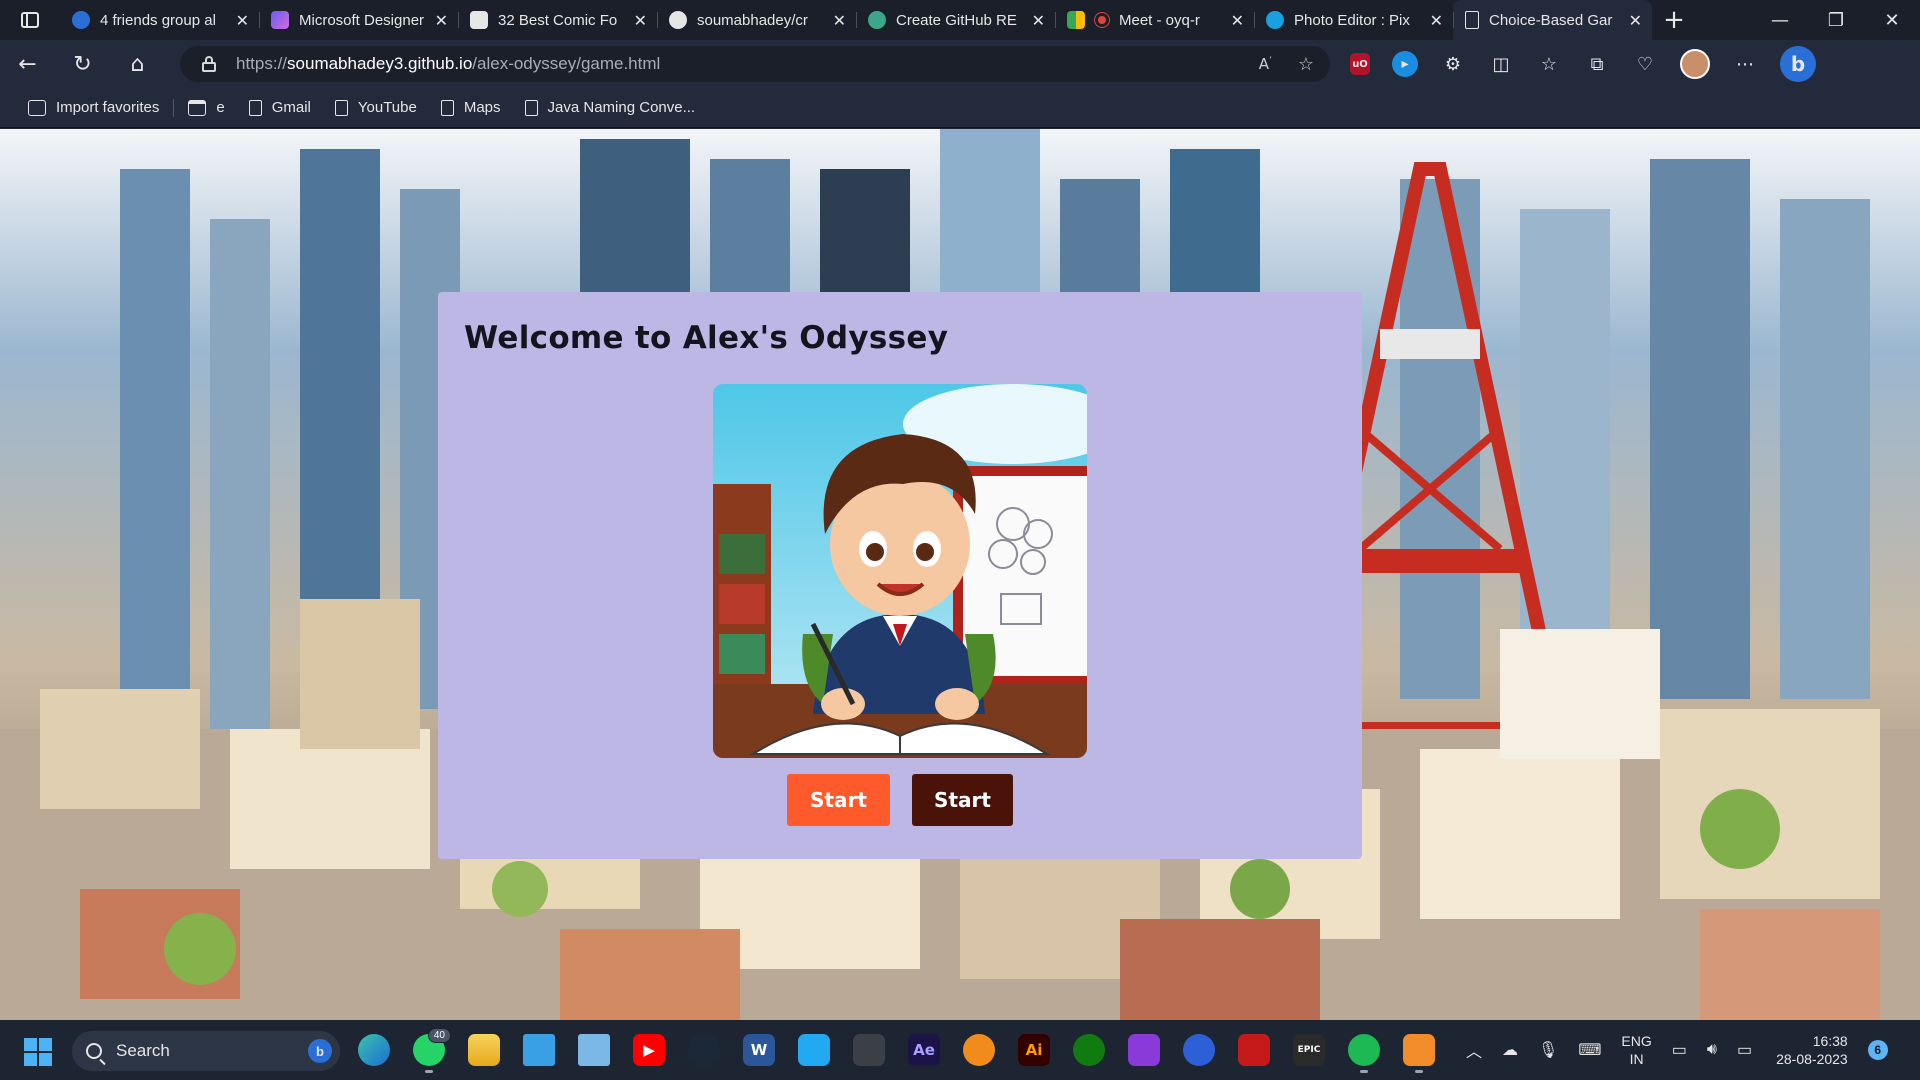 This screenshot has width=1920, height=1080. Describe the element at coordinates (759, 1050) in the screenshot. I see `word-icon: W` at that location.